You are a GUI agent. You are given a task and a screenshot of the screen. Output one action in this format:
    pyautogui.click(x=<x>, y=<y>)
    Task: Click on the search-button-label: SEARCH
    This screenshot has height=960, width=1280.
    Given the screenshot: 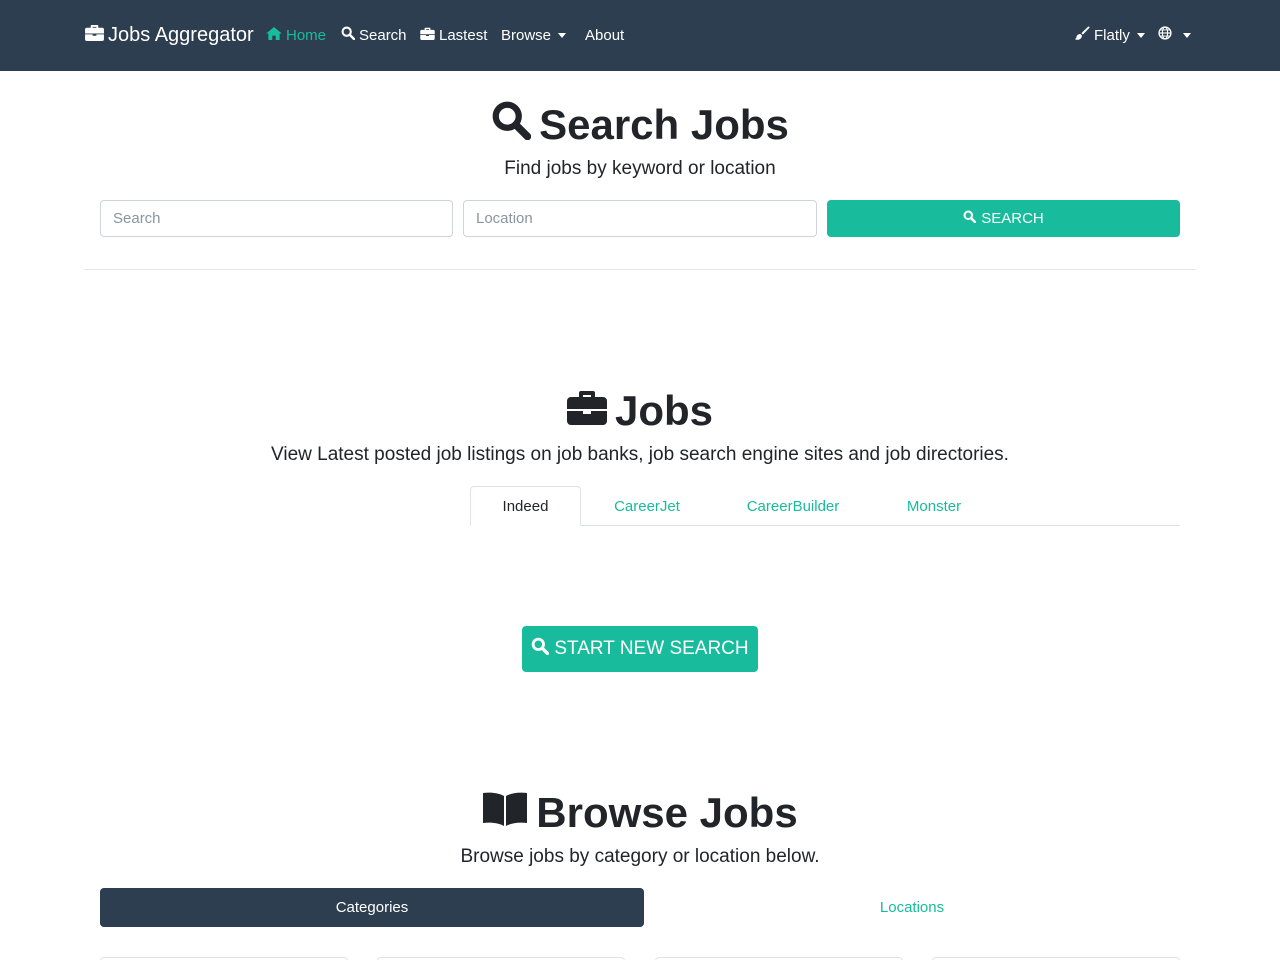 What is the action you would take?
    pyautogui.click(x=1012, y=218)
    